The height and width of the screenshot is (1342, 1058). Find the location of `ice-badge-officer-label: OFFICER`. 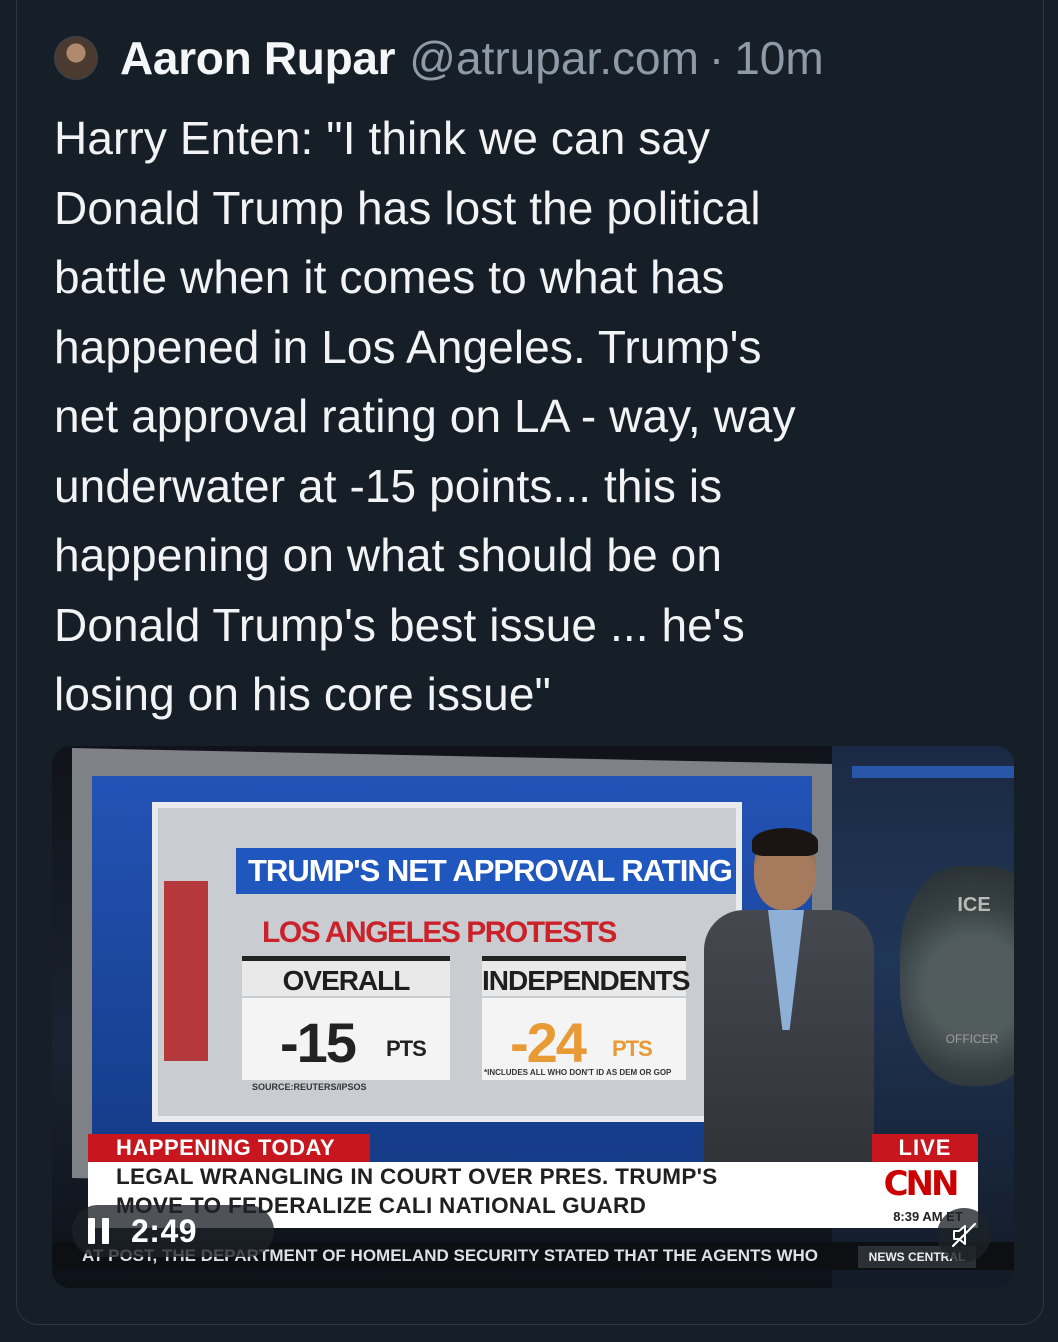

ice-badge-officer-label: OFFICER is located at coordinates (972, 1039).